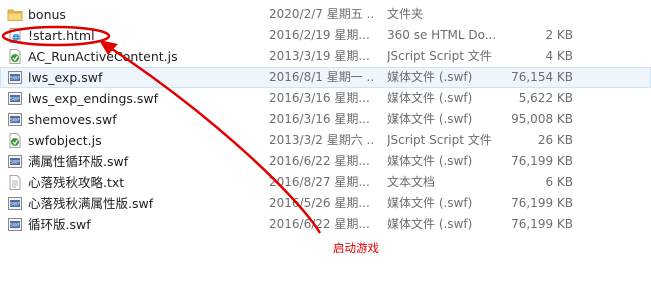 The height and width of the screenshot is (289, 651). I want to click on file-name: 循环版.swf, so click(59, 224).